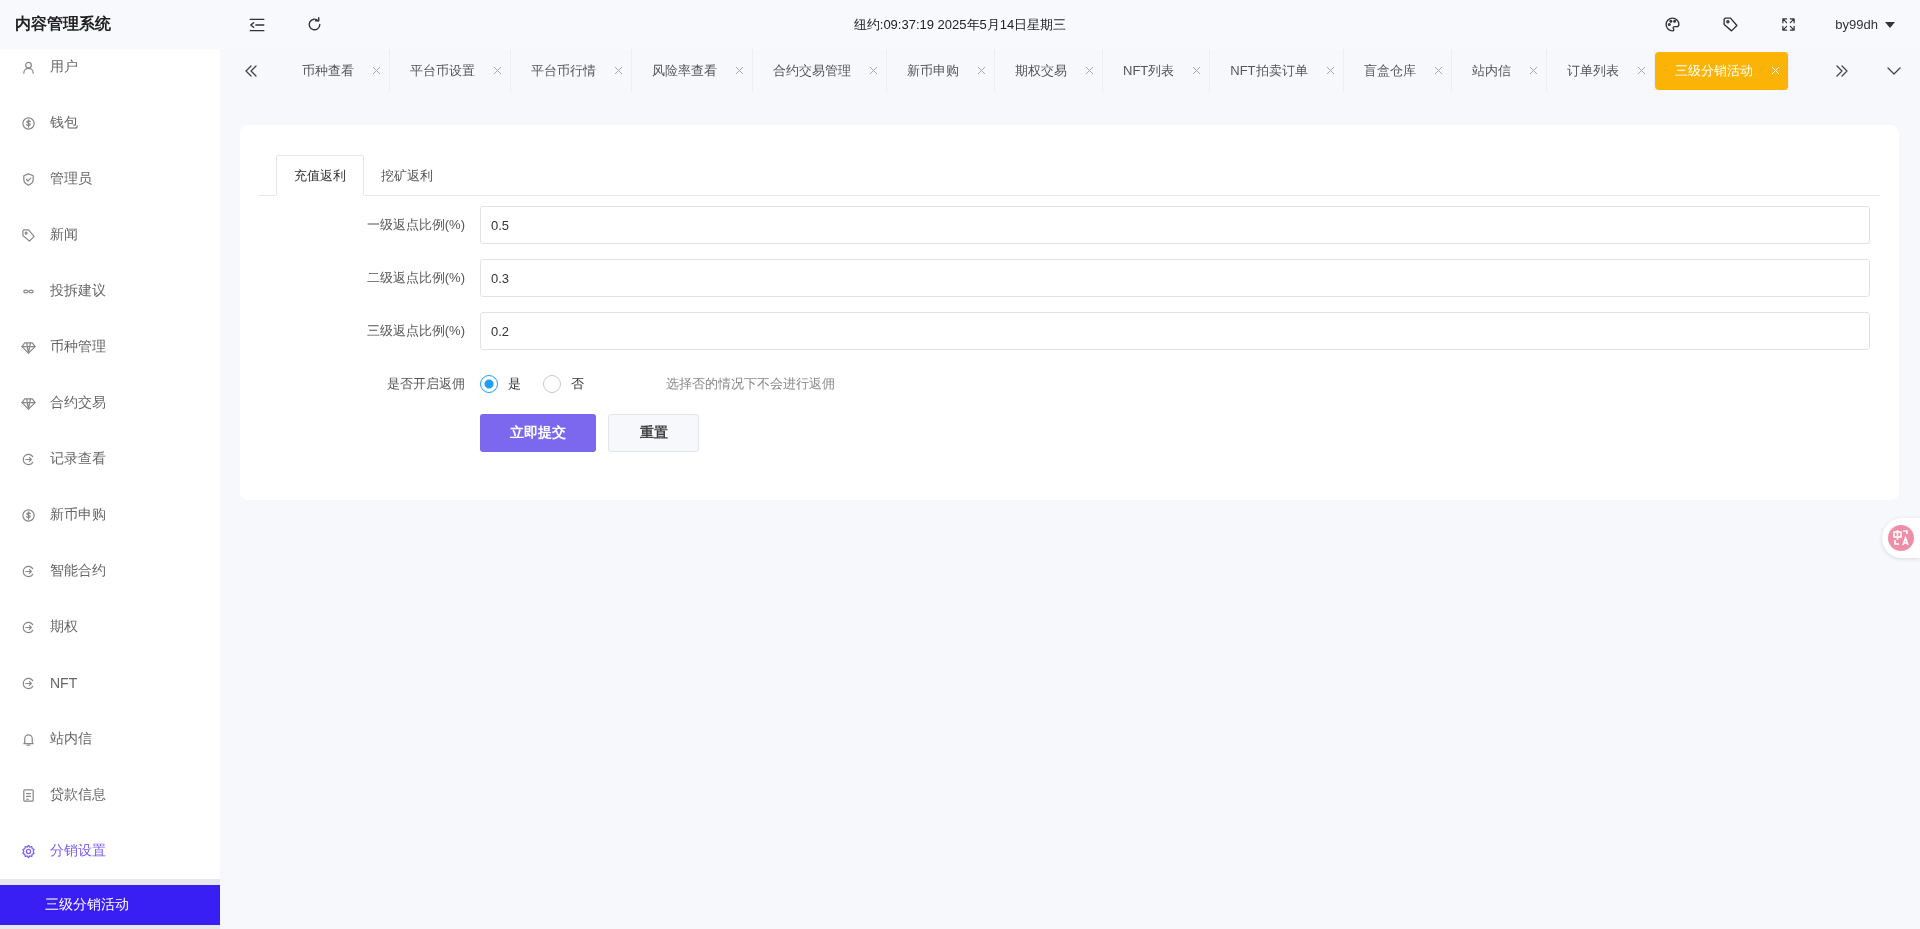  Describe the element at coordinates (110, 905) in the screenshot. I see `sidebar-subitem: 三级分销活动` at that location.